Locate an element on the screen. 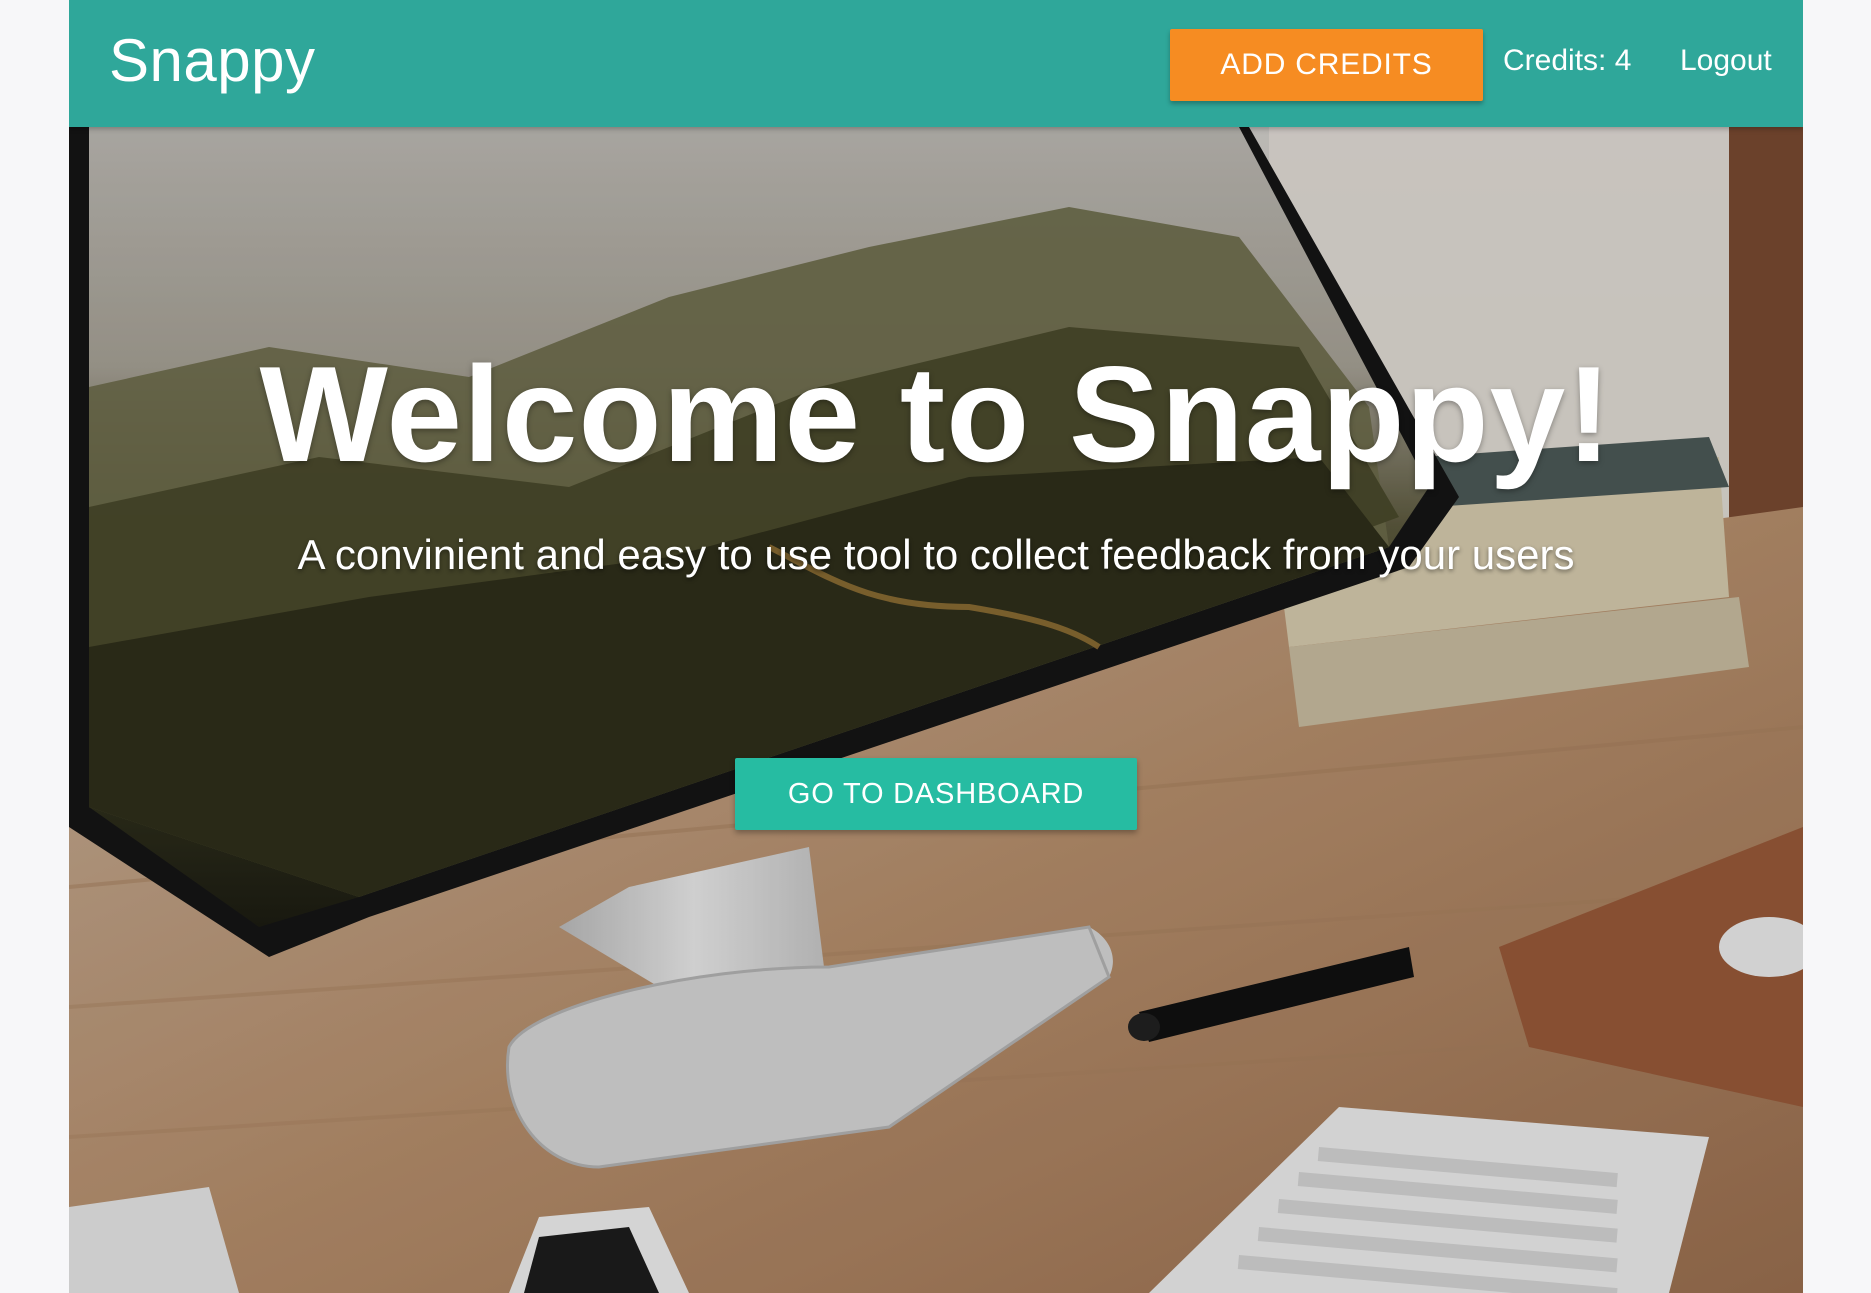 The image size is (1871, 1293). navbar: Snappy ADD CREDITS Credits: 4 Logout is located at coordinates (936, 63).